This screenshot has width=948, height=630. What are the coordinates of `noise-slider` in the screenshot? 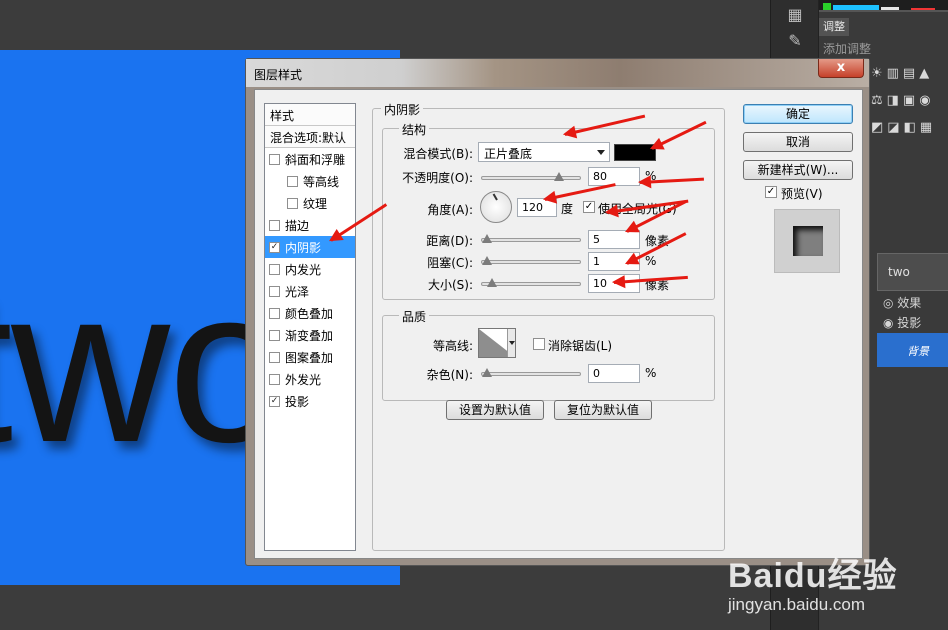 It's located at (531, 372).